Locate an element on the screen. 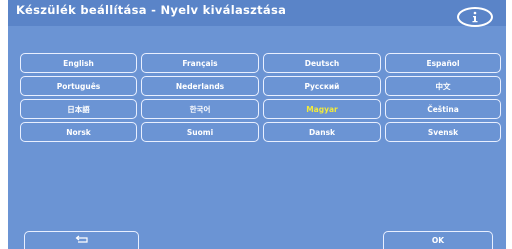  ok-button: OK is located at coordinates (438, 240).